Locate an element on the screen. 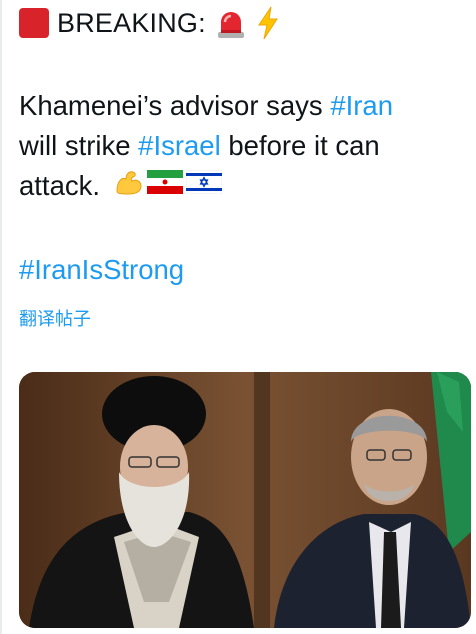  post-text-line-1: Khamenei’s advisor says #Iran is located at coordinates (245, 106).